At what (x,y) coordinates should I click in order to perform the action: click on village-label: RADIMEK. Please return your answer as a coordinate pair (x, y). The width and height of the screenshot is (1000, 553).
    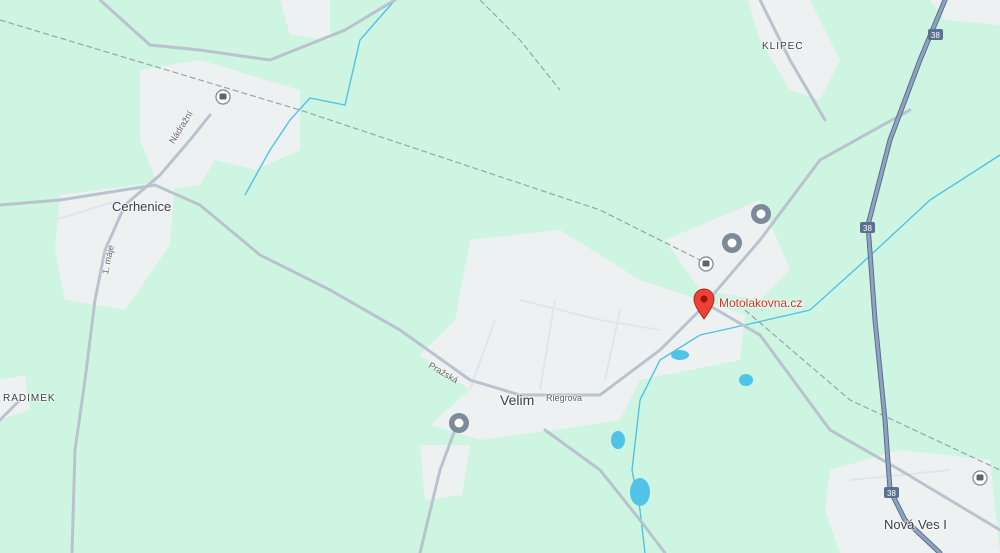
    Looking at the image, I should click on (29, 398).